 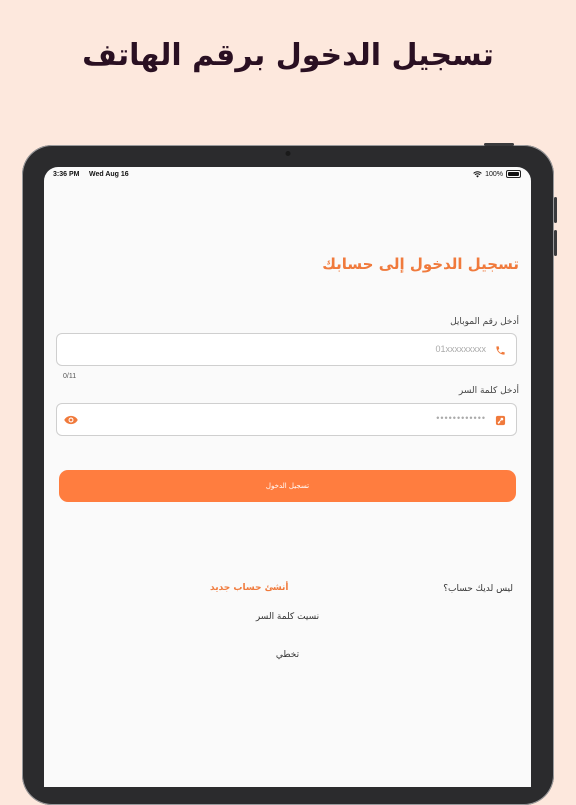 What do you see at coordinates (287, 617) in the screenshot?
I see `forgot-password-link: نسيت كلمة السر` at bounding box center [287, 617].